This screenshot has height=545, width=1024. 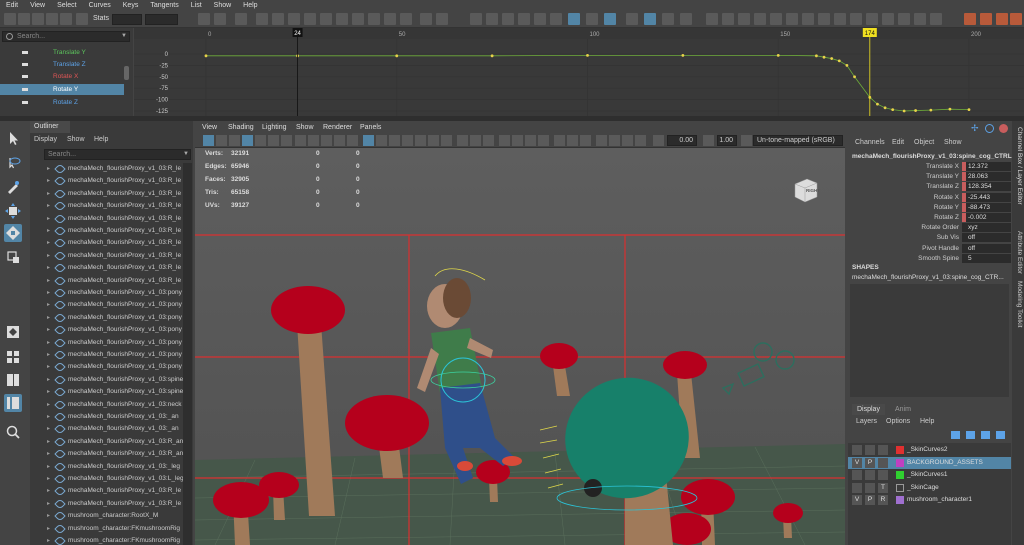 I want to click on menu-select: Select, so click(x=66, y=5).